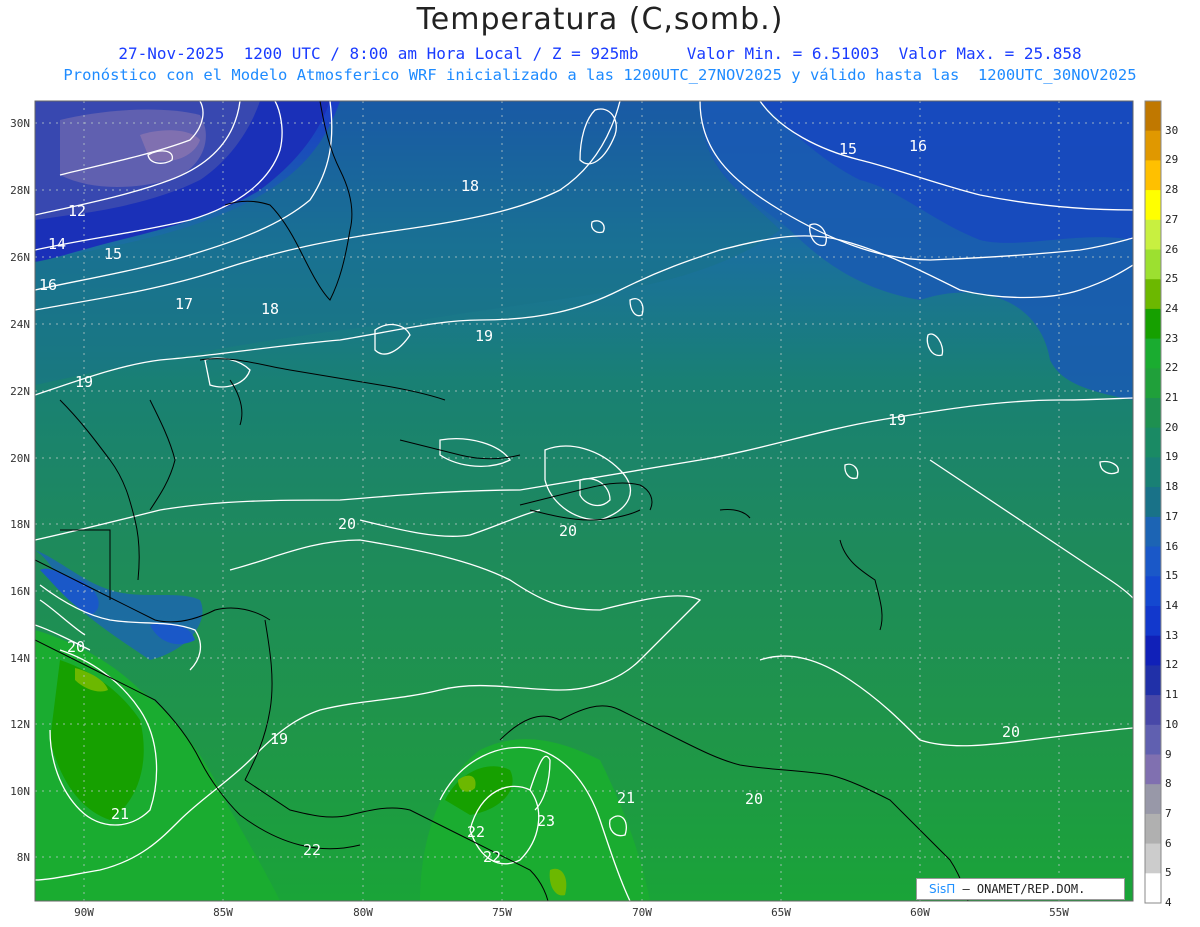  I want to click on colorbar-label: 23, so click(1172, 338).